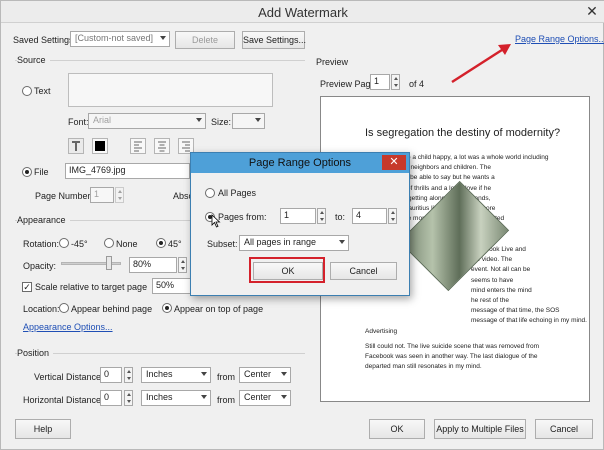 This screenshot has width=604, height=450. Describe the element at coordinates (242, 217) in the screenshot. I see `pages-from-label: Pages from:` at that location.